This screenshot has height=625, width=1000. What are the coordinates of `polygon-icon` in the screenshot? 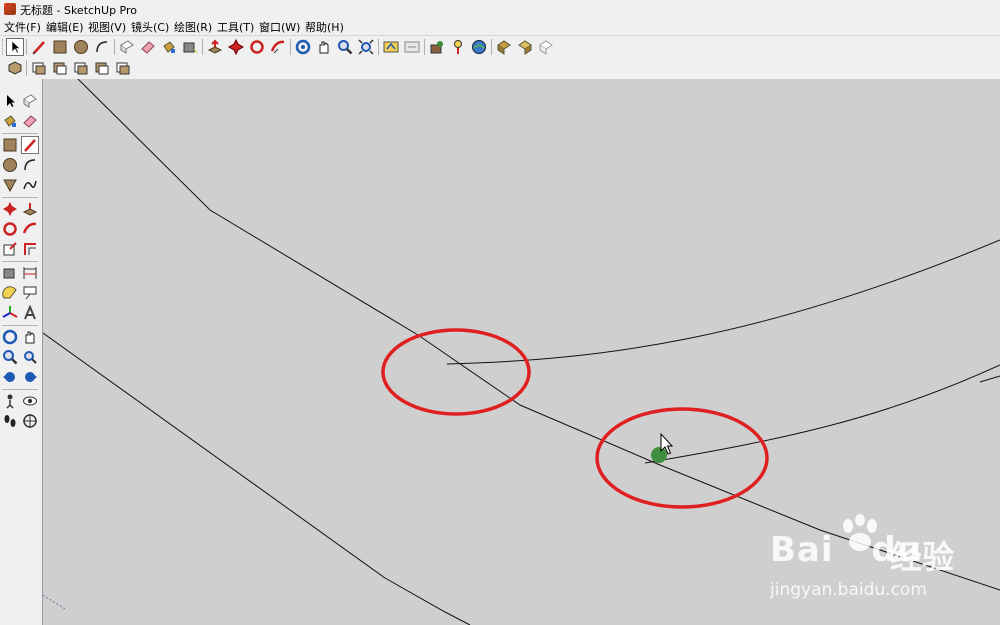 It's located at (10, 185).